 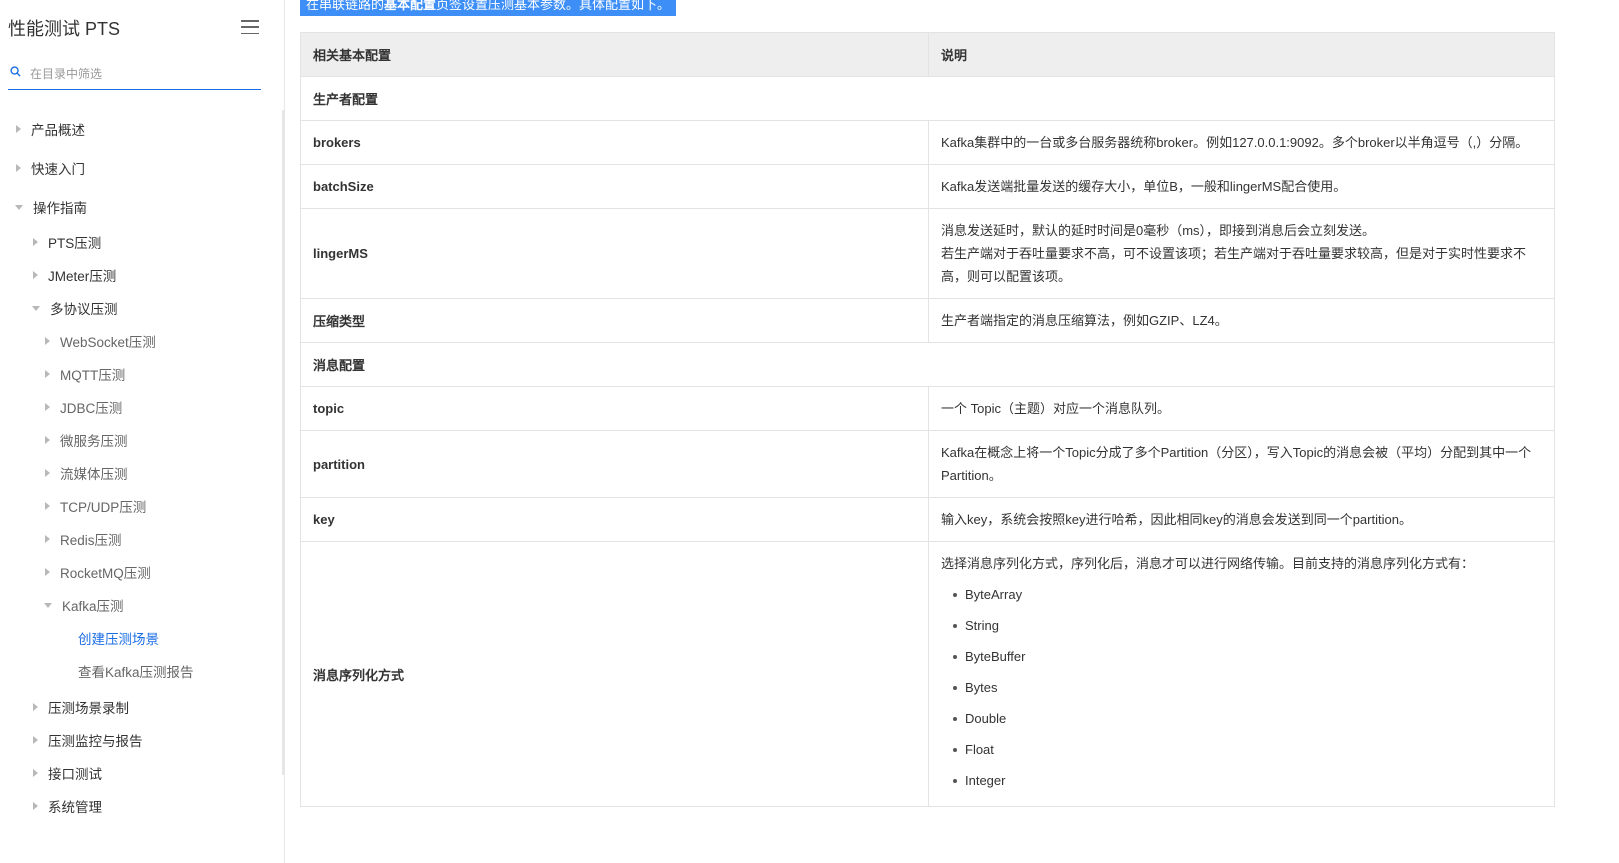 What do you see at coordinates (927, 98) in the screenshot?
I see `group-producer: 生产者配置` at bounding box center [927, 98].